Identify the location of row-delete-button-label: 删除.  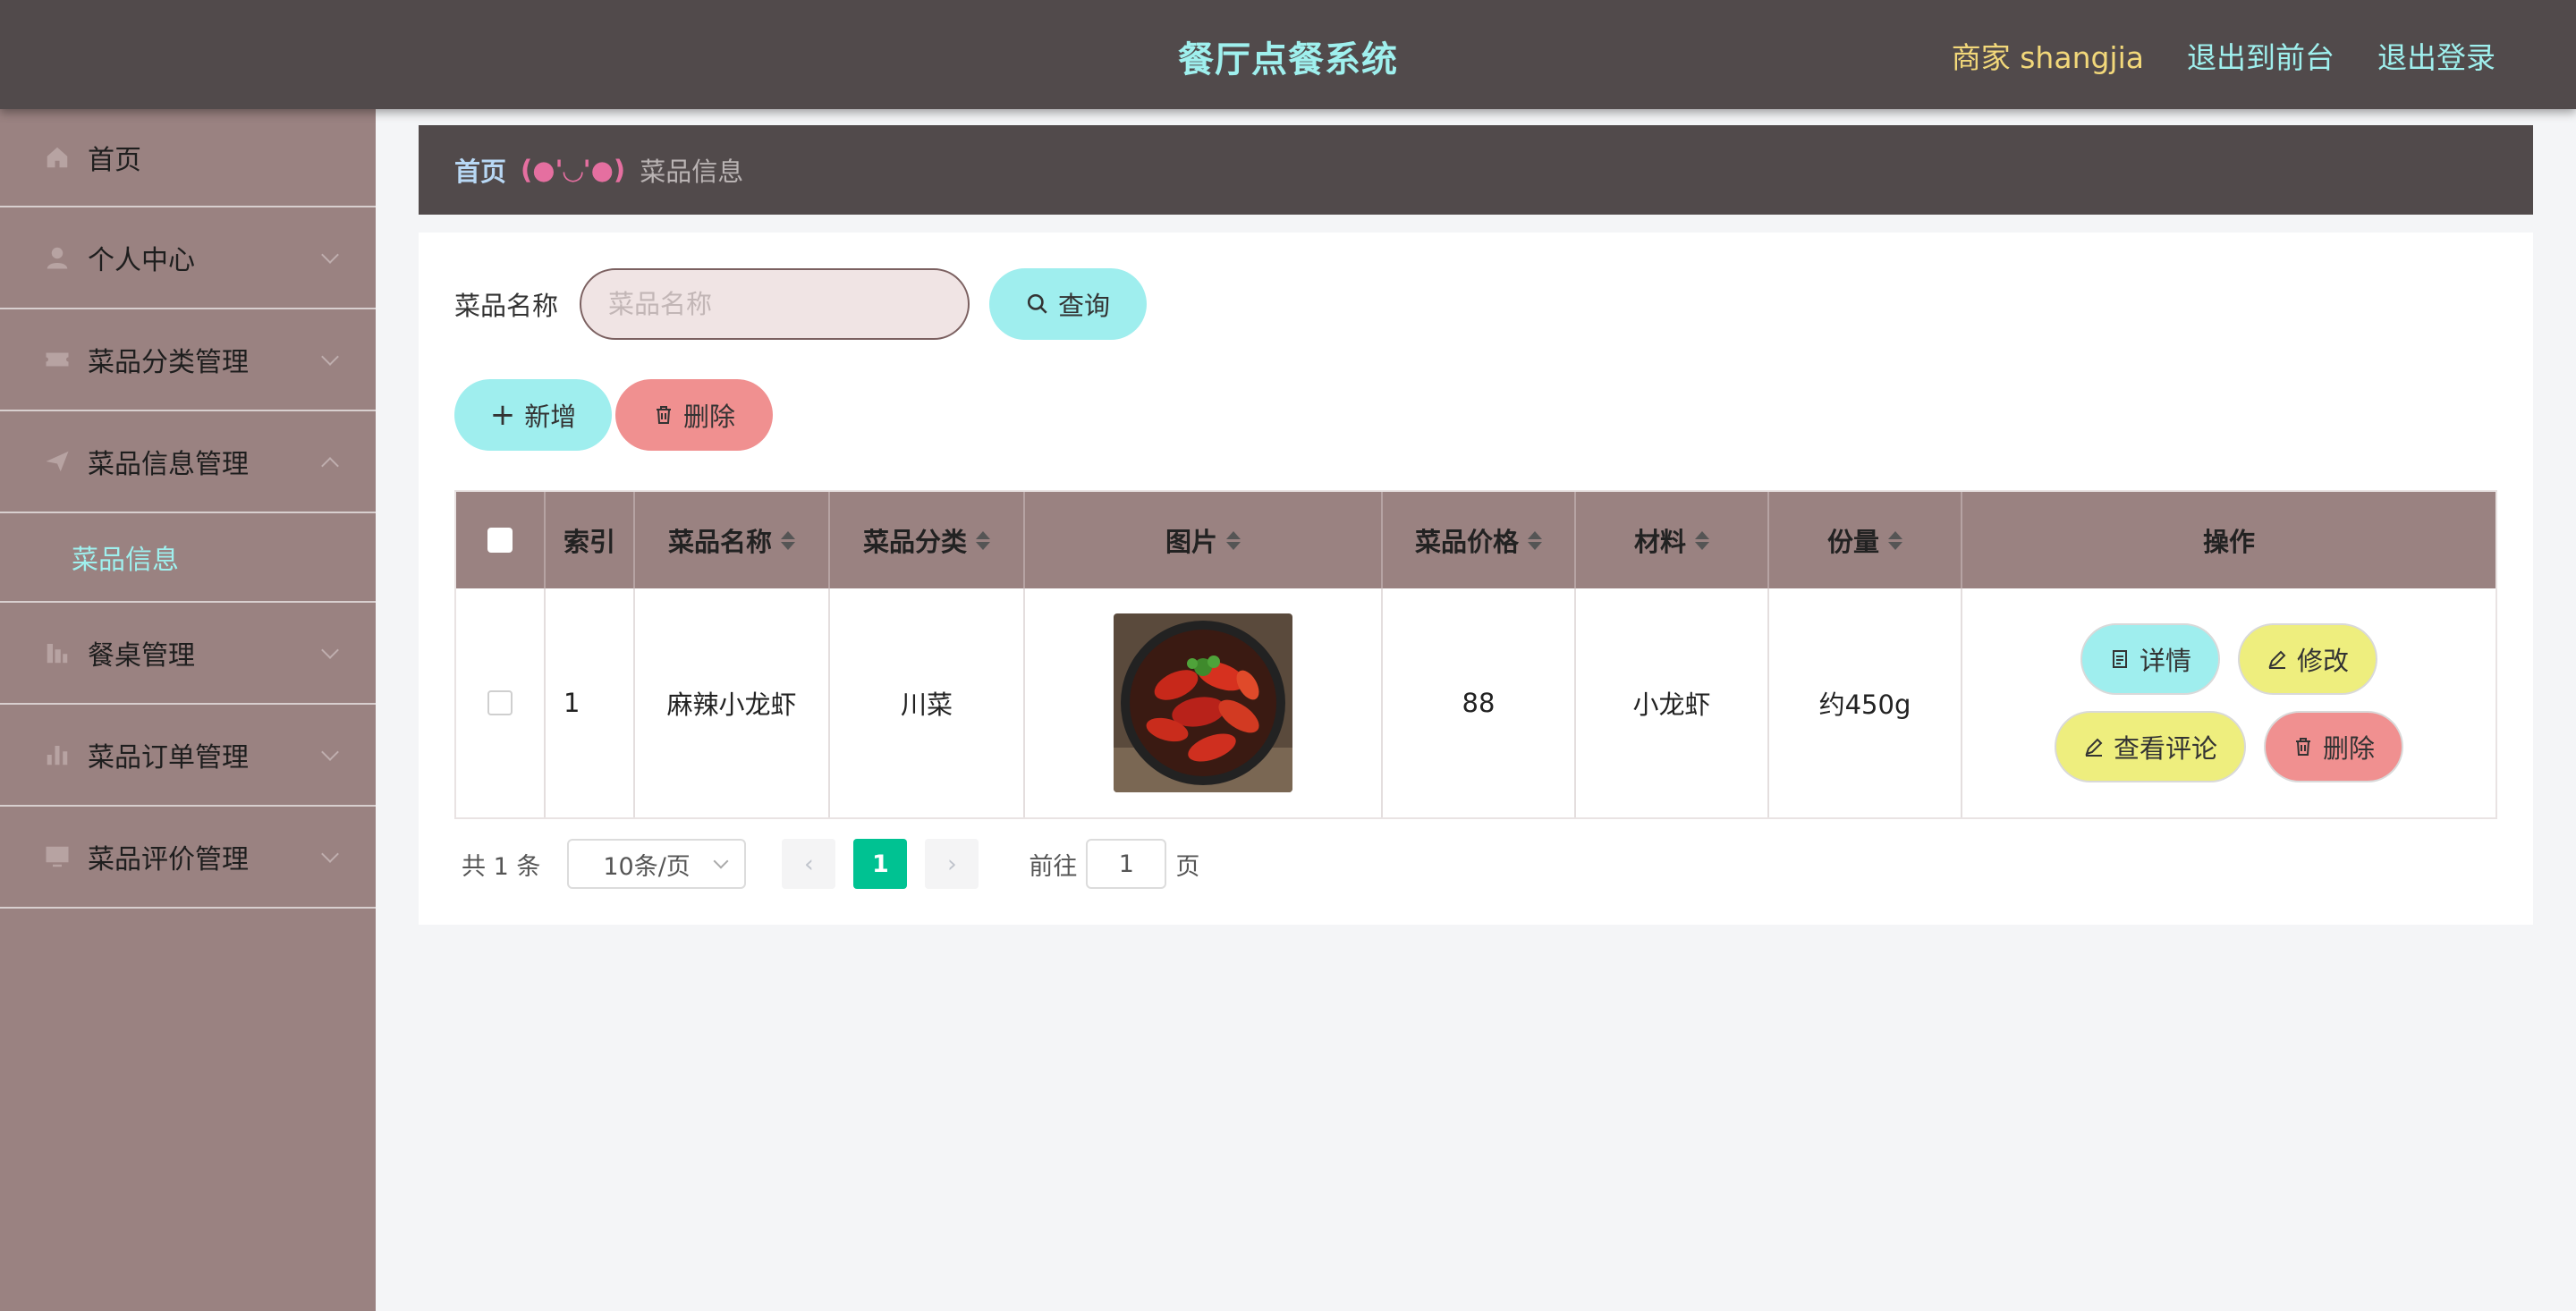
(2349, 748).